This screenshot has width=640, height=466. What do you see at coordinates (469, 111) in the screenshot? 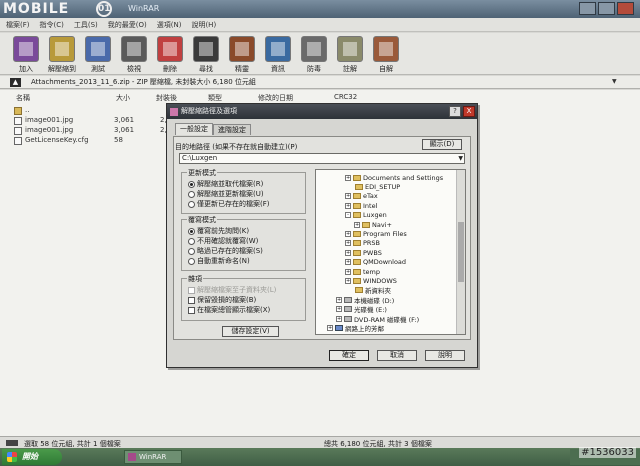
I see `dialog-close-button: X` at bounding box center [469, 111].